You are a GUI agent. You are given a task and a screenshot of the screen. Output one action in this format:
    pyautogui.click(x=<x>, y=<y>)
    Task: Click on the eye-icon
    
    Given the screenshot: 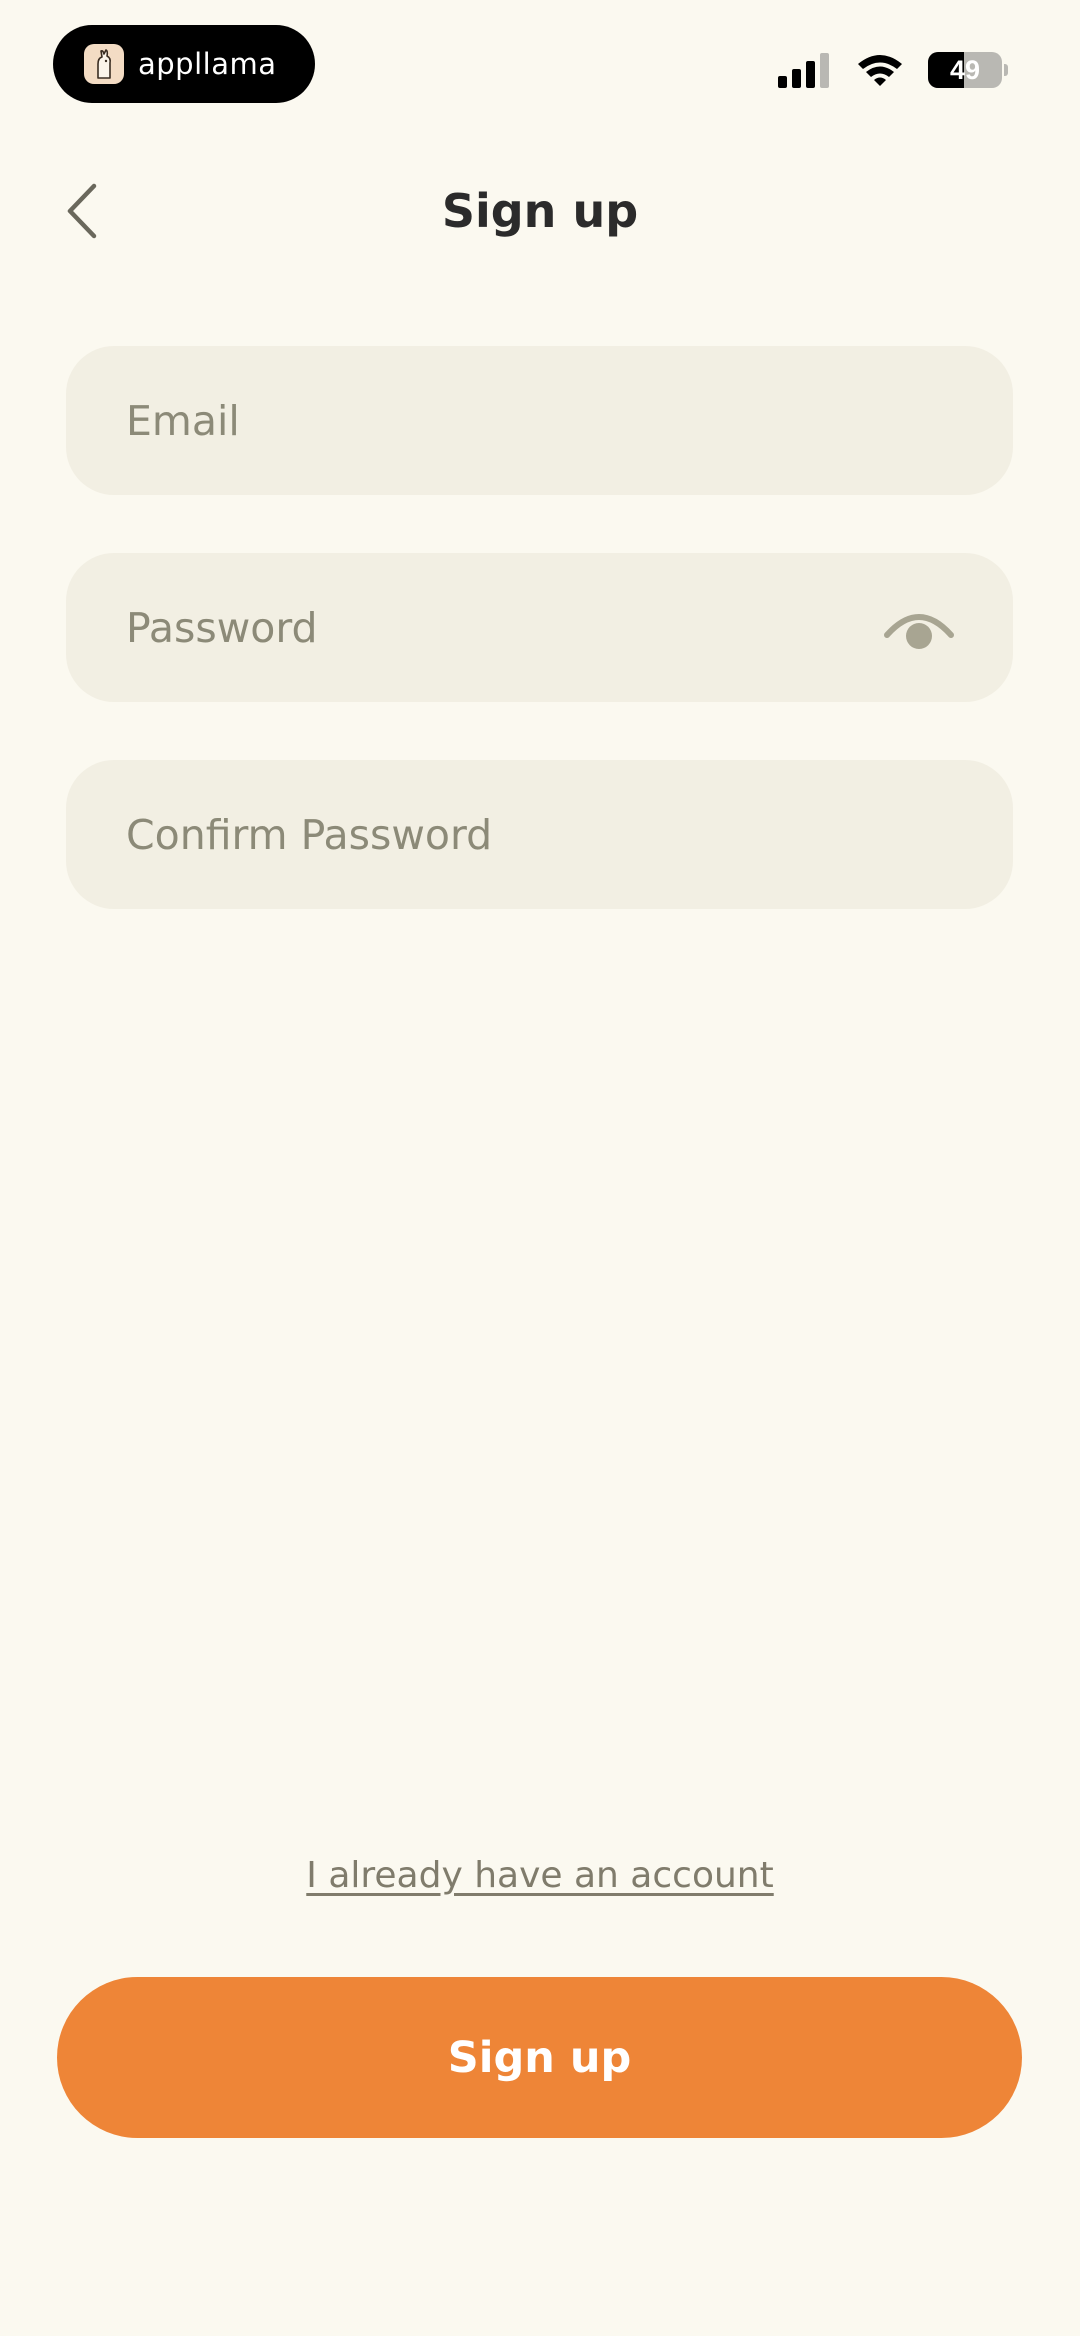 What is the action you would take?
    pyautogui.click(x=919, y=631)
    